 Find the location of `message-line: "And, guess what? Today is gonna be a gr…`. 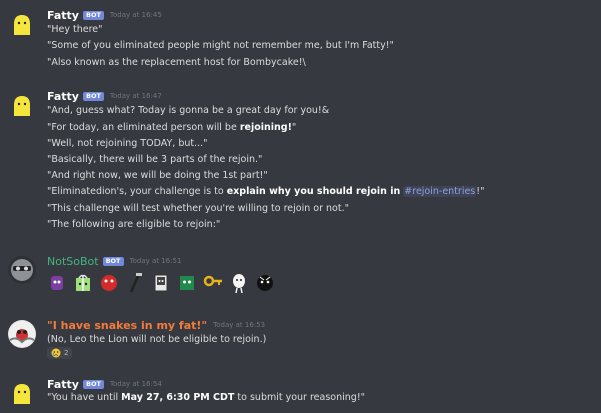

message-line: "And, guess what? Today is gonna be a gr… is located at coordinates (188, 110).